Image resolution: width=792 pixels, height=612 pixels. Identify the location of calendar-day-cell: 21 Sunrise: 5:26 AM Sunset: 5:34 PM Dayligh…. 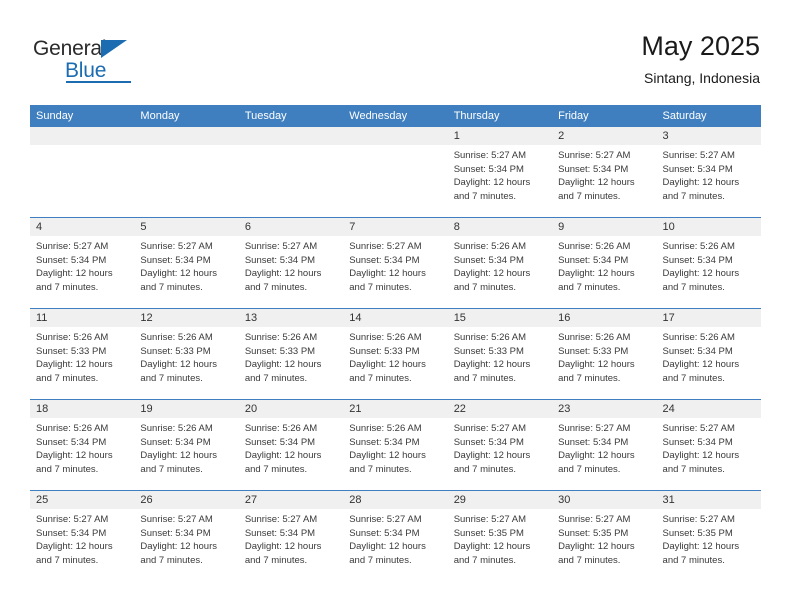
(395, 445).